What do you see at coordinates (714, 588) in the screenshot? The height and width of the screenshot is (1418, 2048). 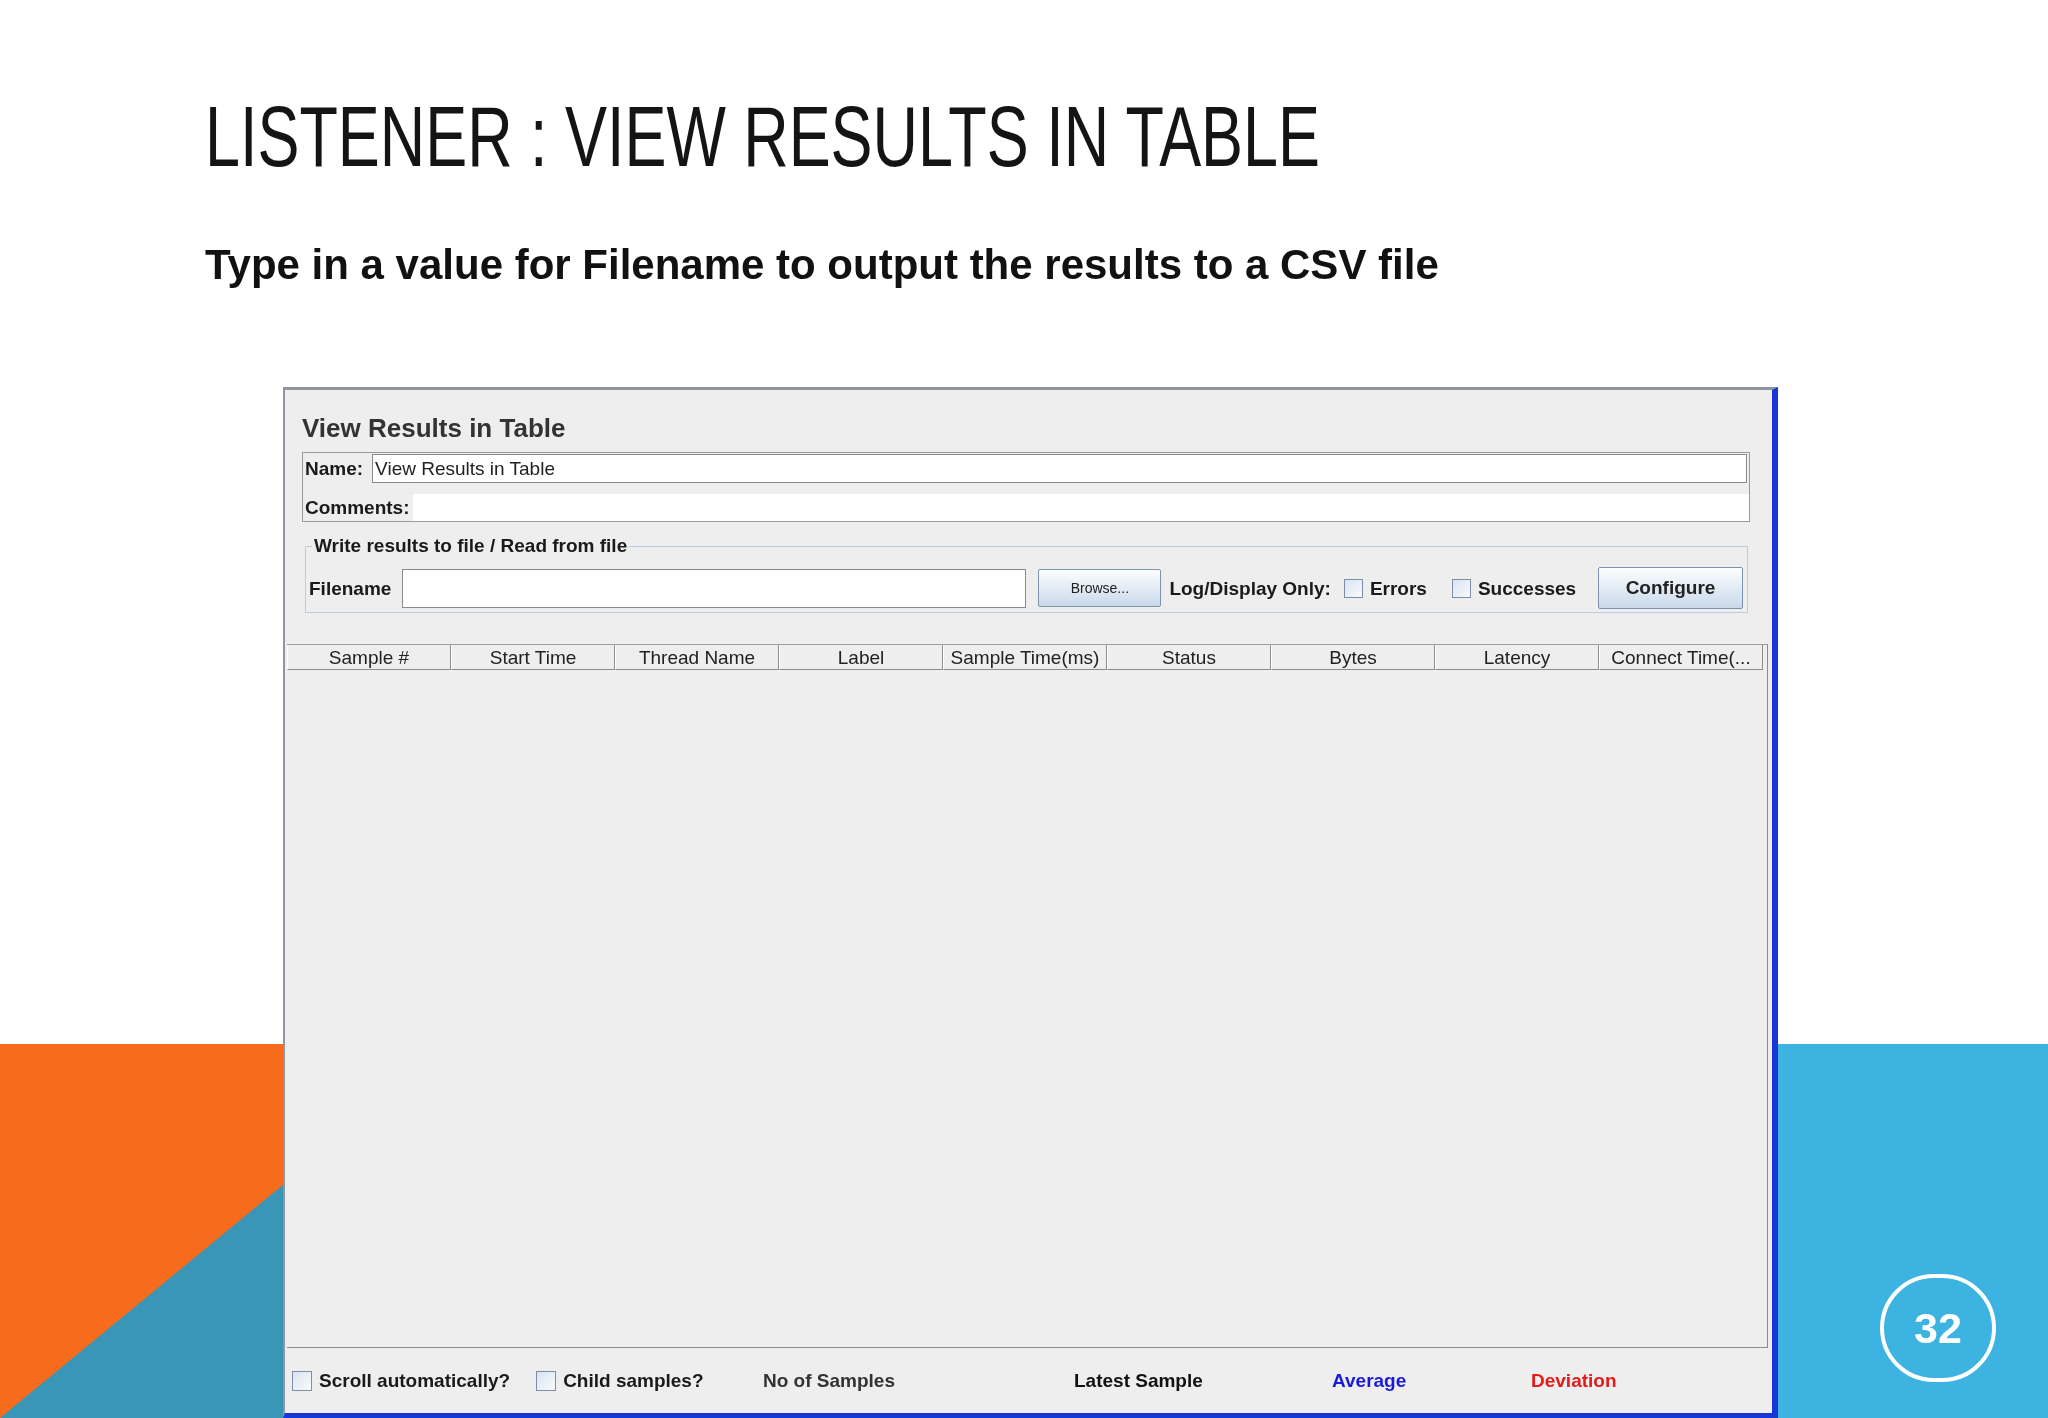 I see `filename-input` at bounding box center [714, 588].